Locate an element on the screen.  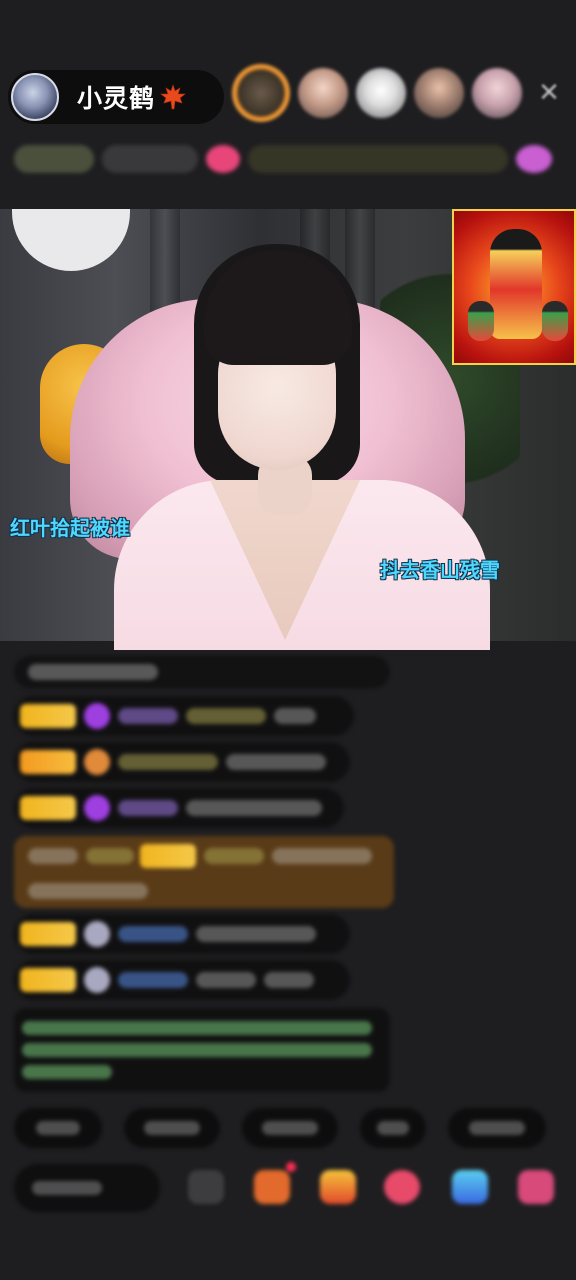
danmu-text: 抖去香山残雪 is located at coordinates (440, 570).